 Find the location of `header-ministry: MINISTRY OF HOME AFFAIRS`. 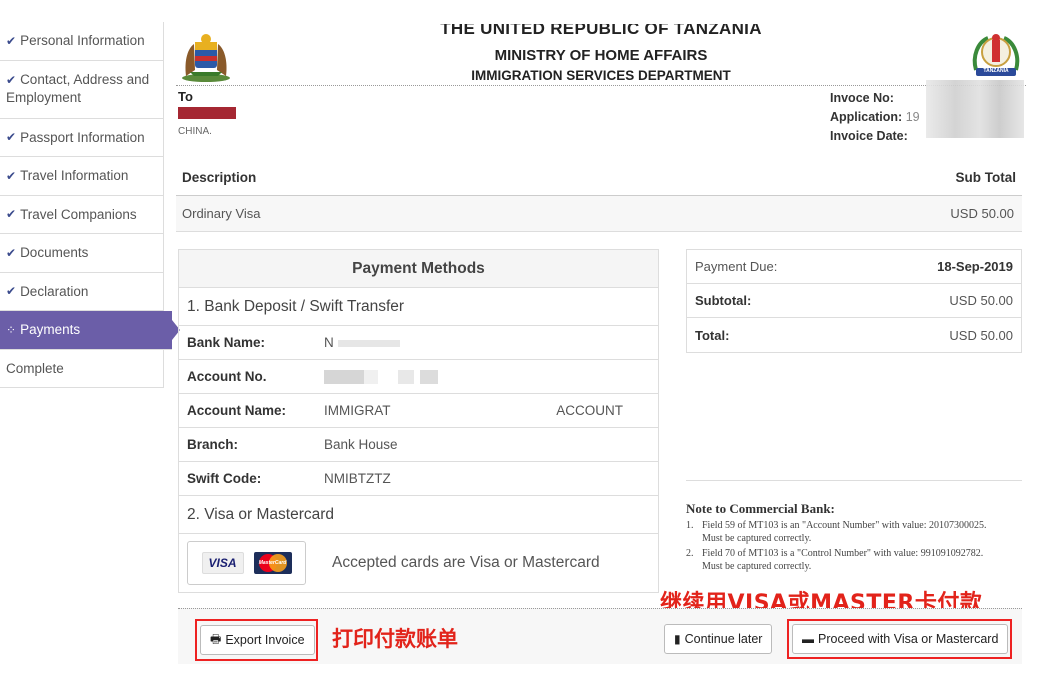

header-ministry: MINISTRY OF HOME AFFAIRS is located at coordinates (601, 55).